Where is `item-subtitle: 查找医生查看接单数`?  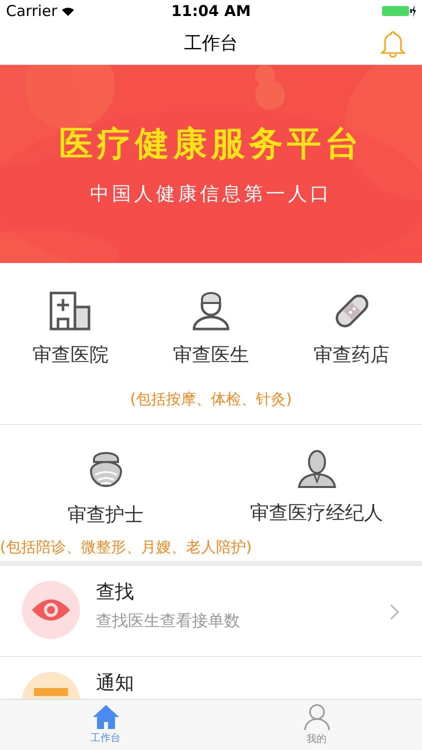
item-subtitle: 查找医生查看接单数 is located at coordinates (168, 621).